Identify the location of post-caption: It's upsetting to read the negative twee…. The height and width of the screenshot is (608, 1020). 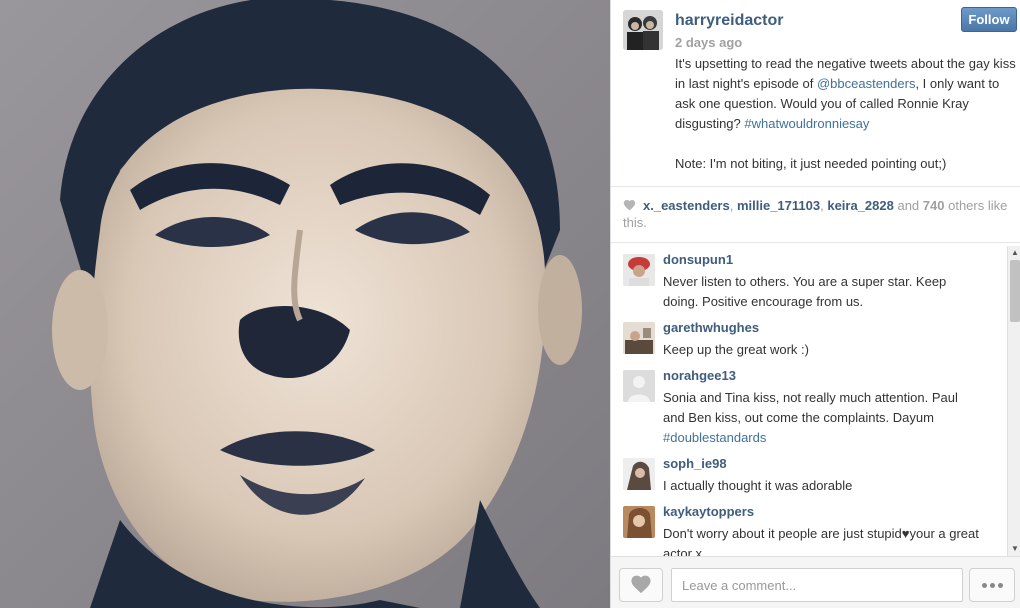
(847, 114).